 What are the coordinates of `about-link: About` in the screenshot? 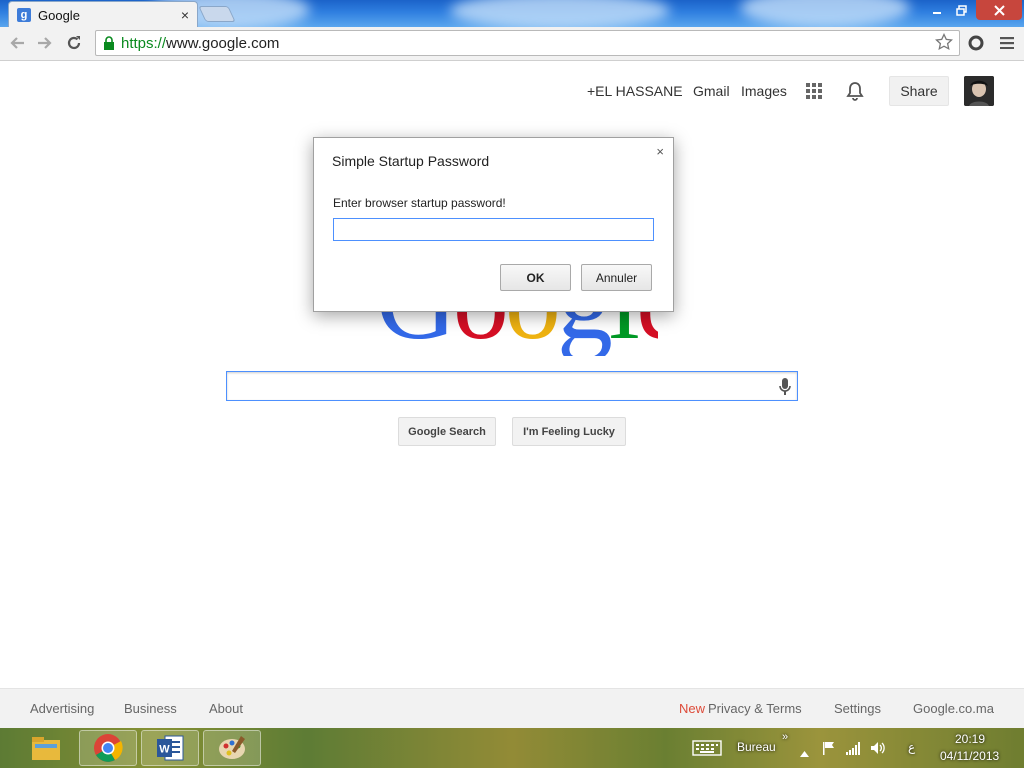 It's located at (226, 708).